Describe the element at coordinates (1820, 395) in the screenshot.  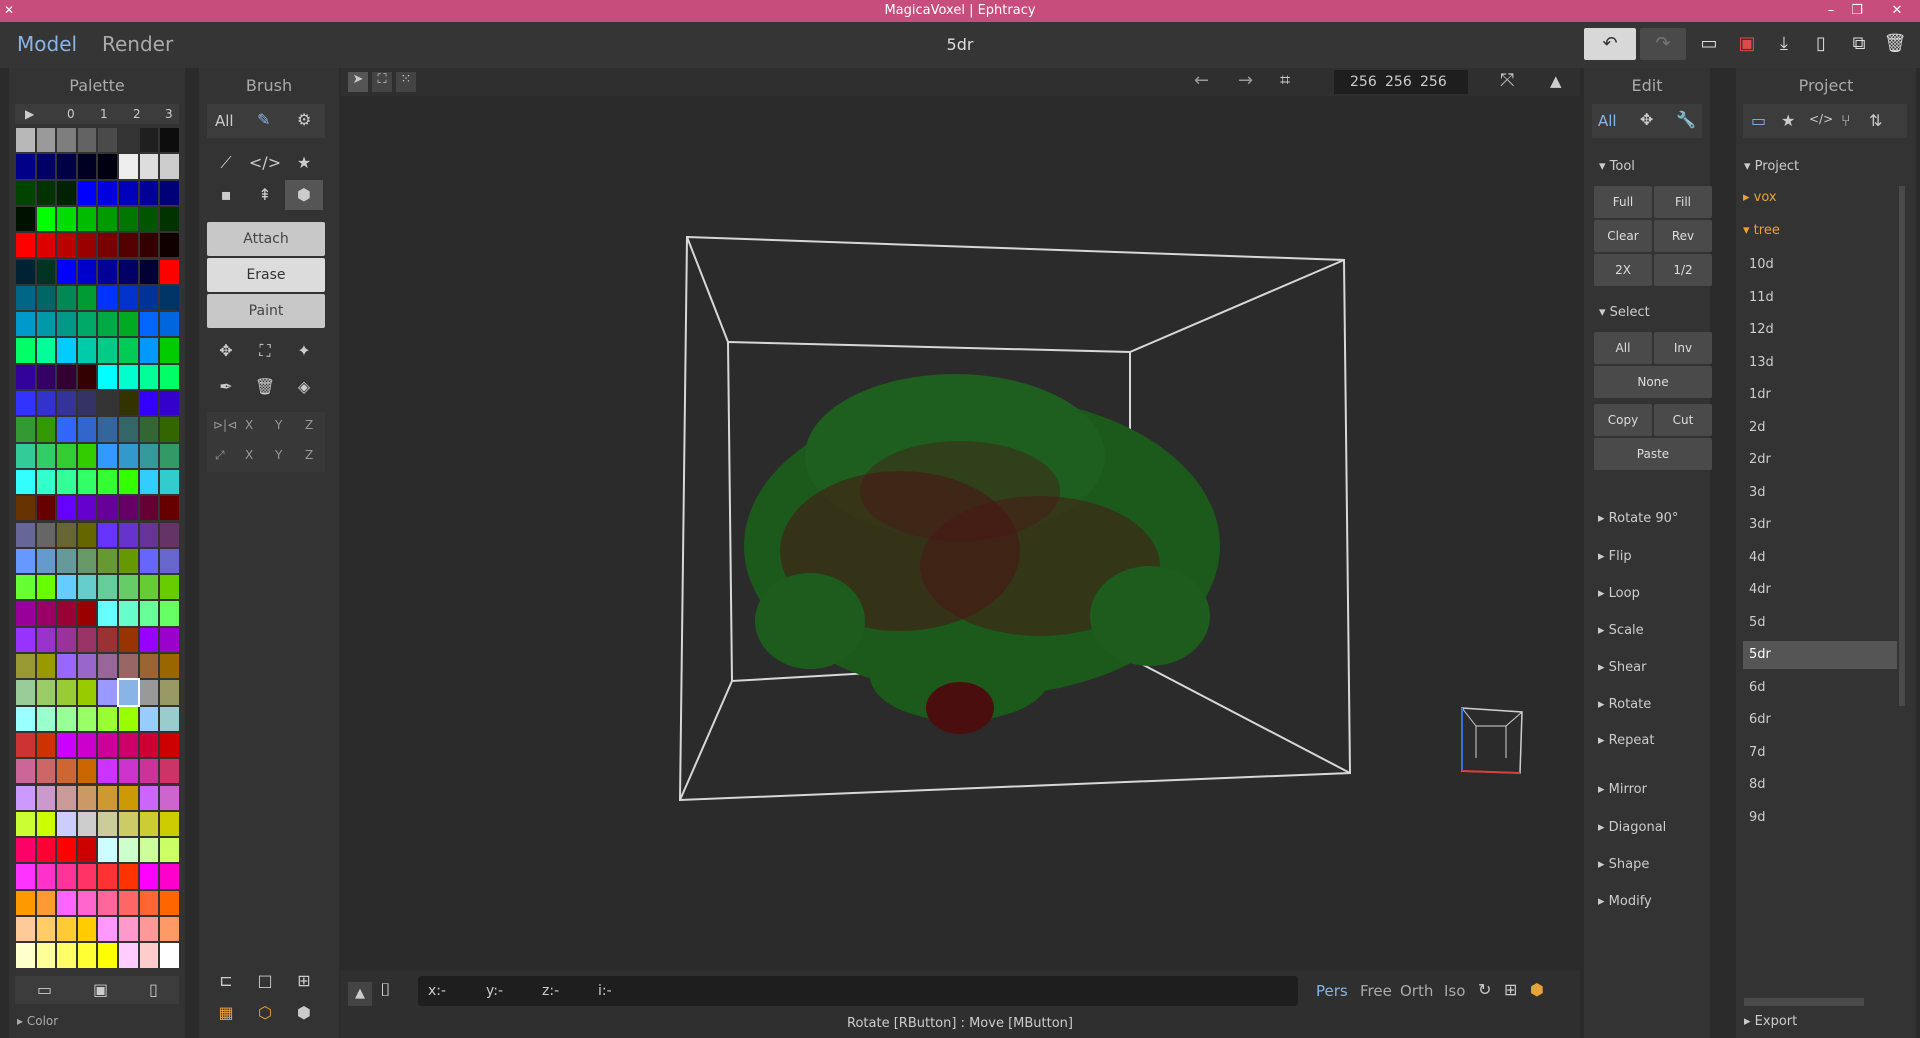
I see `project-file-item: 1dr` at that location.